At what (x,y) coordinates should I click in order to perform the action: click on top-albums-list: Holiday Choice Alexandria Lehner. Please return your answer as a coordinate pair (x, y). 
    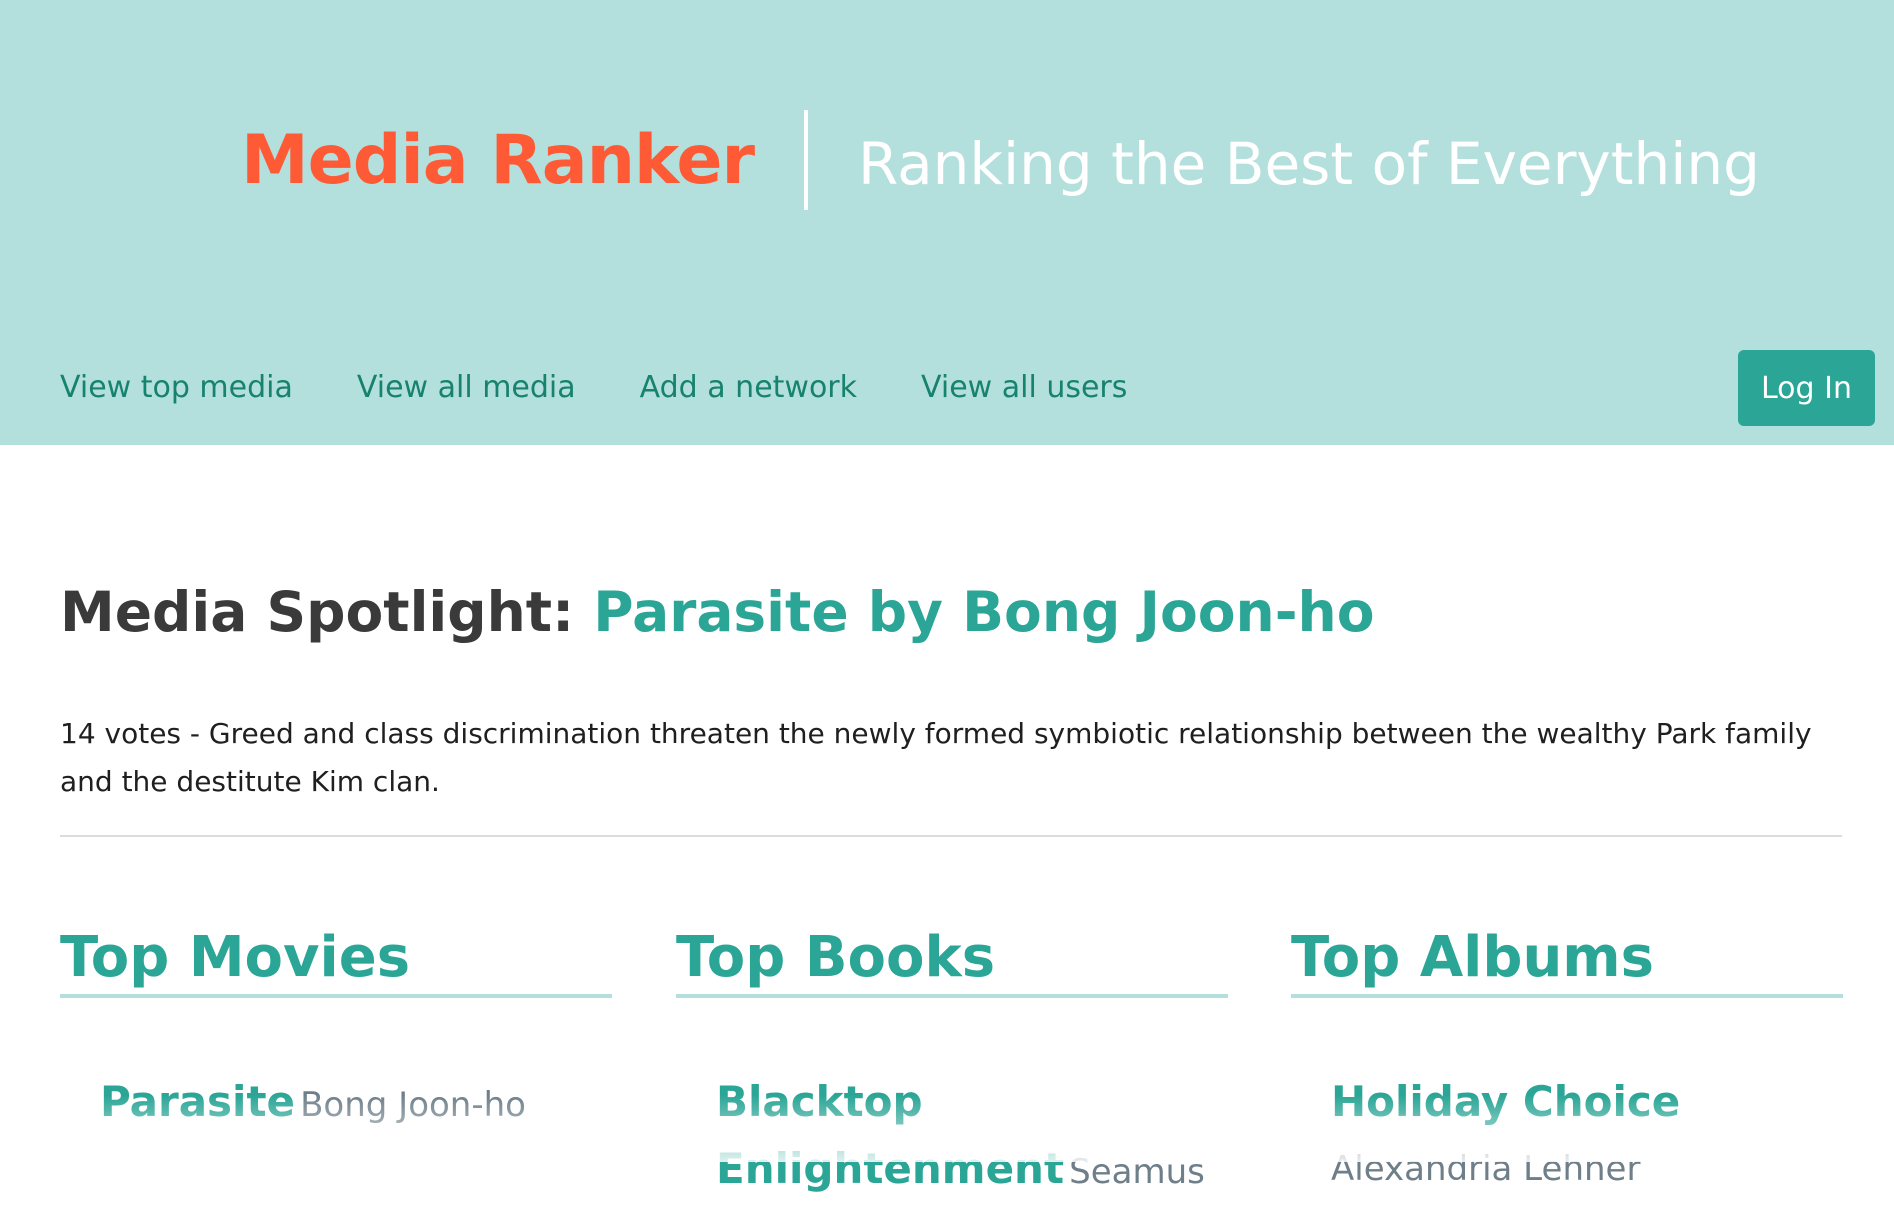
    Looking at the image, I should click on (1567, 1138).